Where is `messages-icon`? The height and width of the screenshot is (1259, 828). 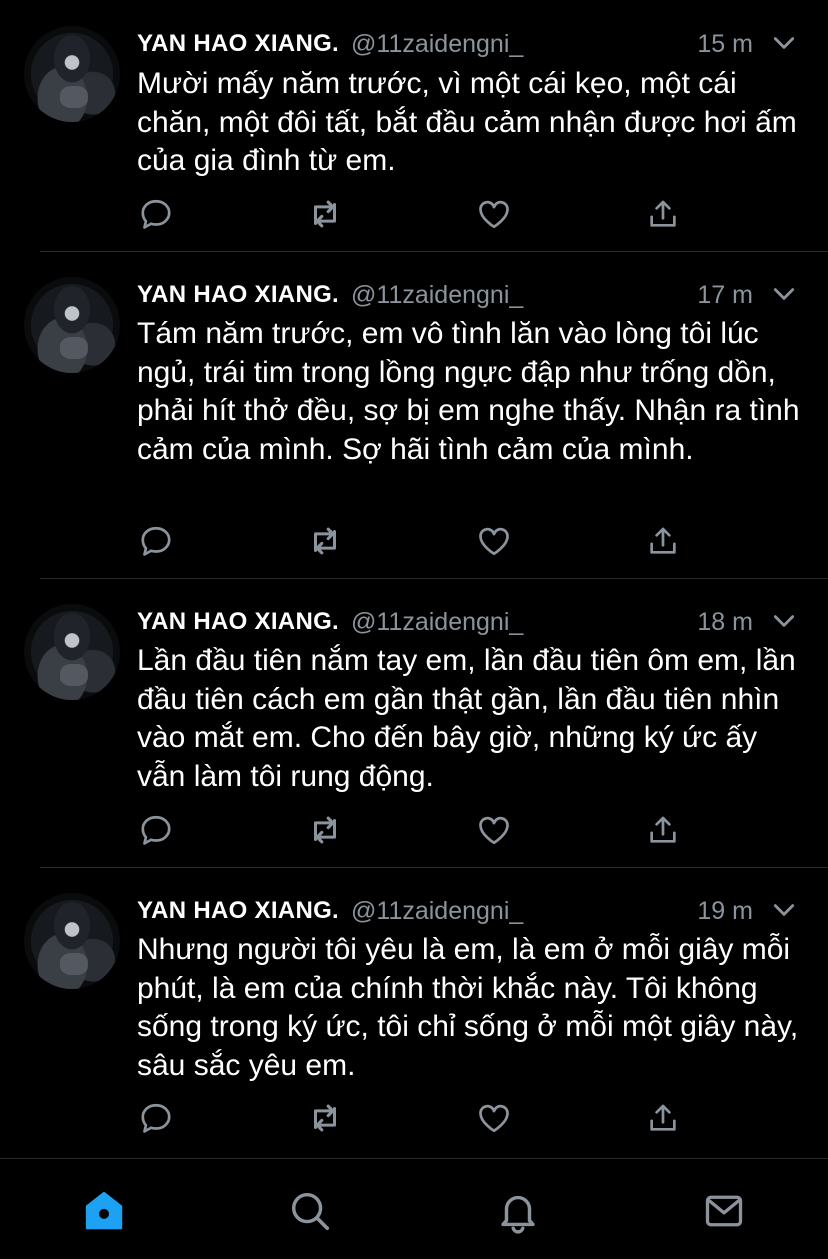
messages-icon is located at coordinates (724, 1211).